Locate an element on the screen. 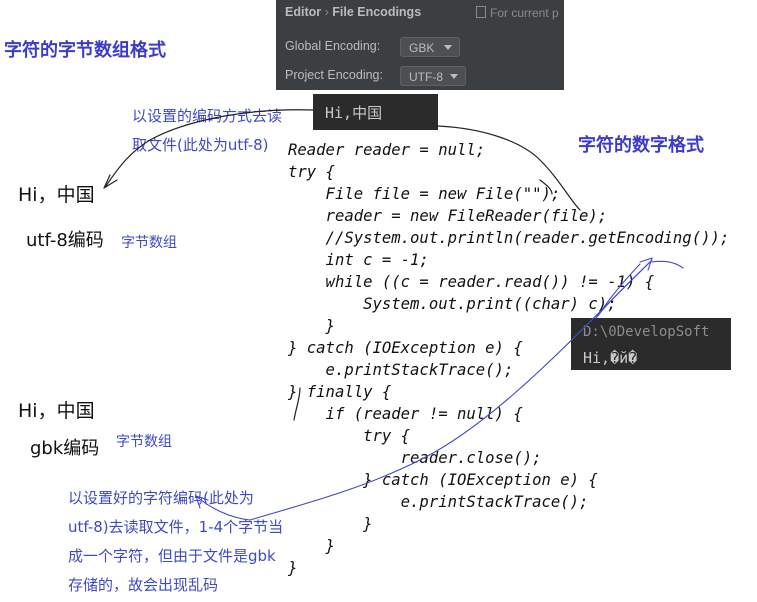 Image resolution: width=757 pixels, height=602 pixels. arrow-gbk-note-to-bytes is located at coordinates (223, 508).